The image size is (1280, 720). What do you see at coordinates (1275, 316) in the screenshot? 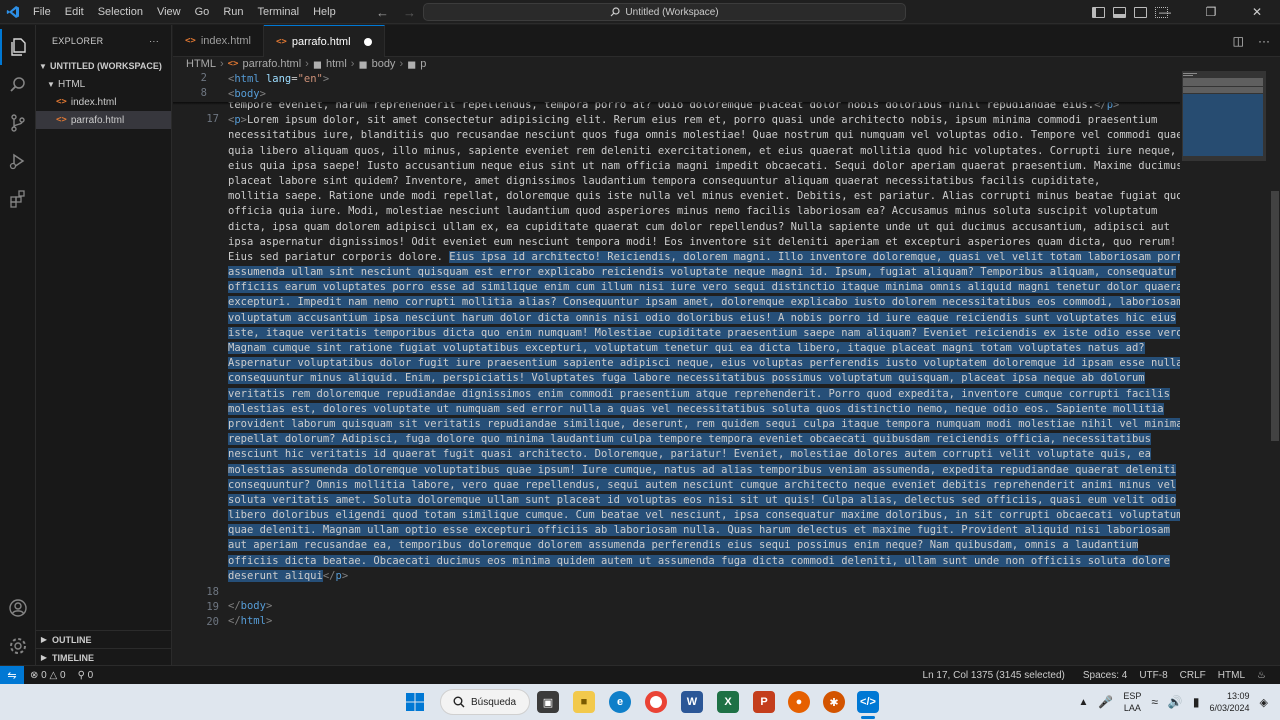
I see `scrollbar-thumb` at bounding box center [1275, 316].